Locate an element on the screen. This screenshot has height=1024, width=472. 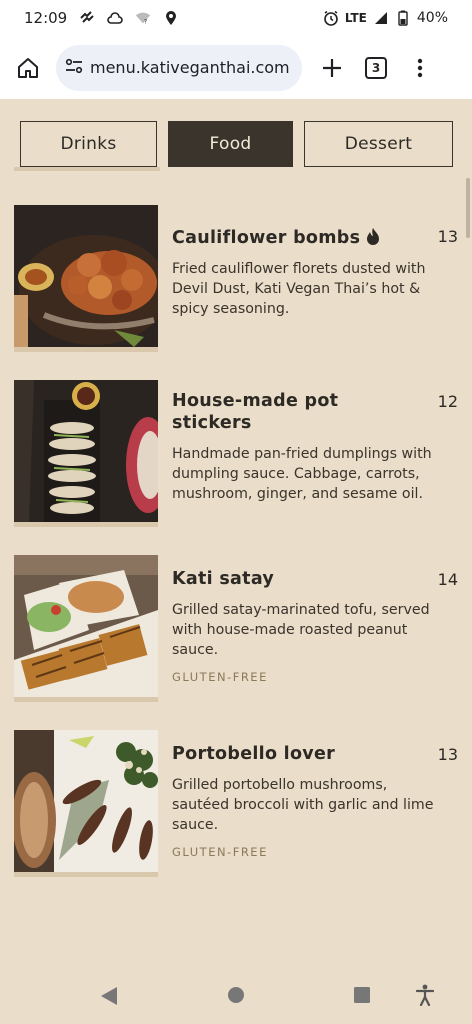
desc-line: sautéed broccoli with garlic and lime is located at coordinates (303, 805).